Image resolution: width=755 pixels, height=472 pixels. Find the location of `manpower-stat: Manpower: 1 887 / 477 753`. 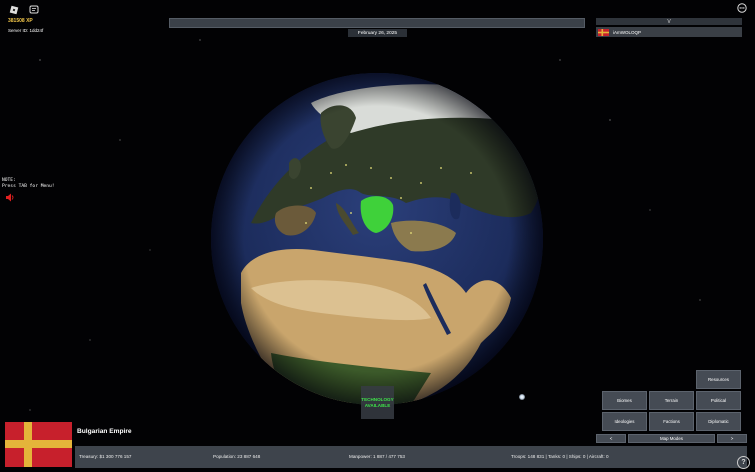

manpower-stat: Manpower: 1 887 / 477 753 is located at coordinates (377, 456).